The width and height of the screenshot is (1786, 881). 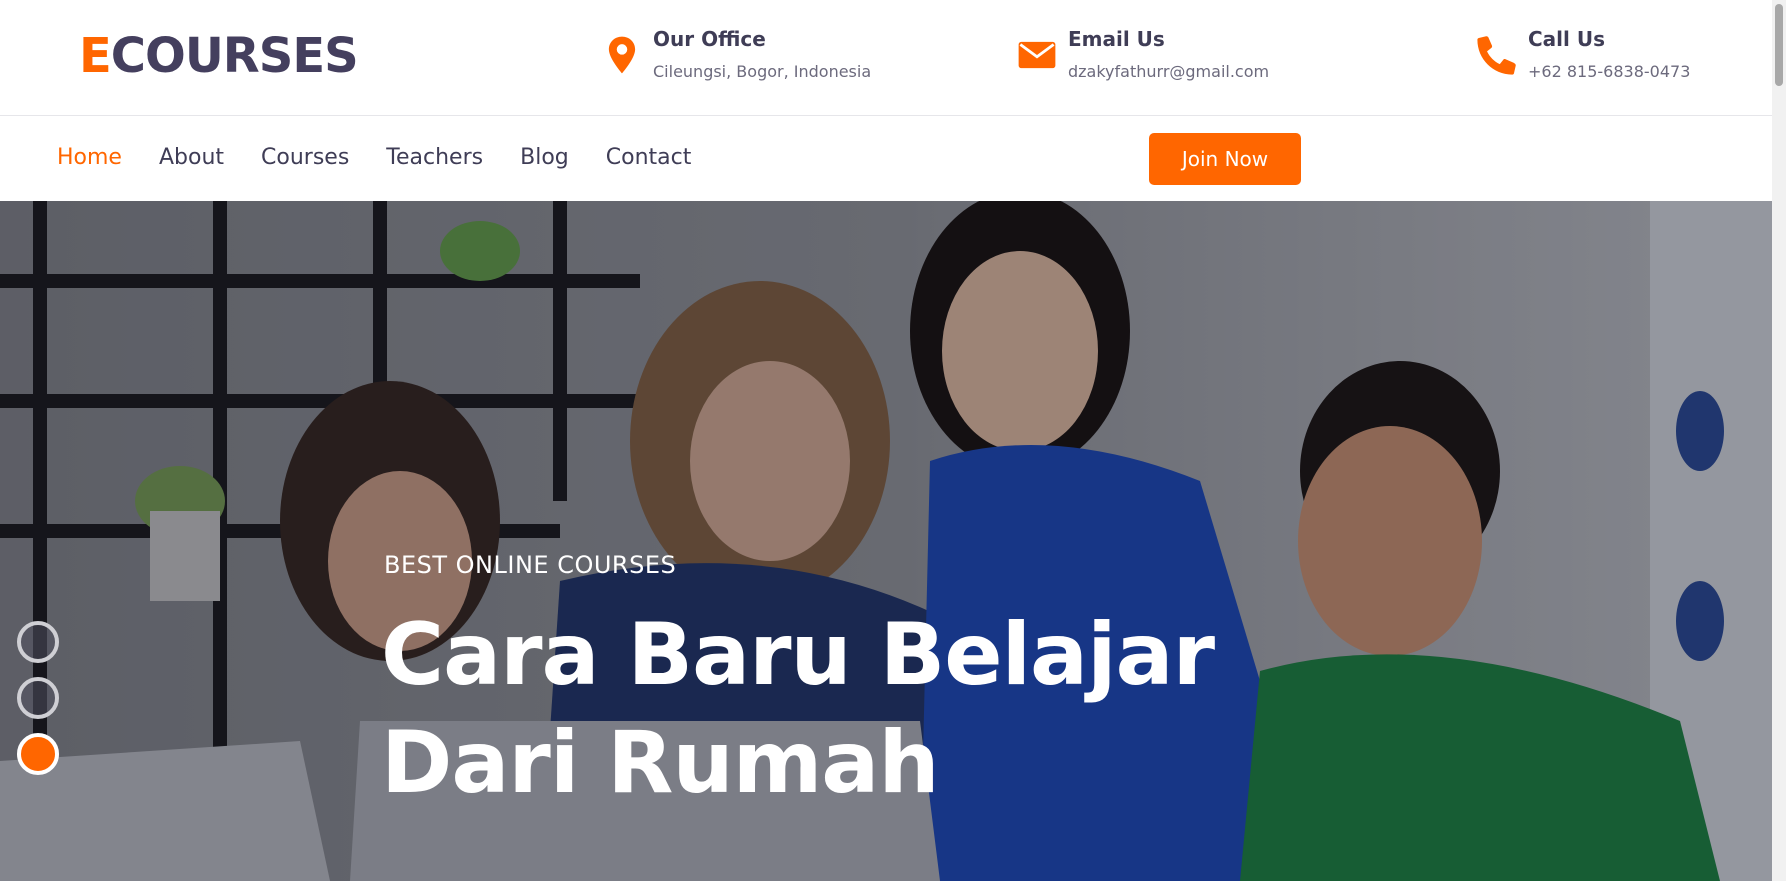 What do you see at coordinates (1609, 72) in the screenshot?
I see `phone-number: +62 815-6838-0473` at bounding box center [1609, 72].